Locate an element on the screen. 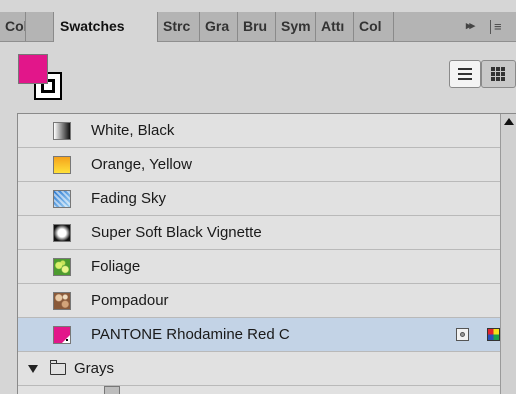 The width and height of the screenshot is (516, 394). list-view-icon is located at coordinates (465, 74).